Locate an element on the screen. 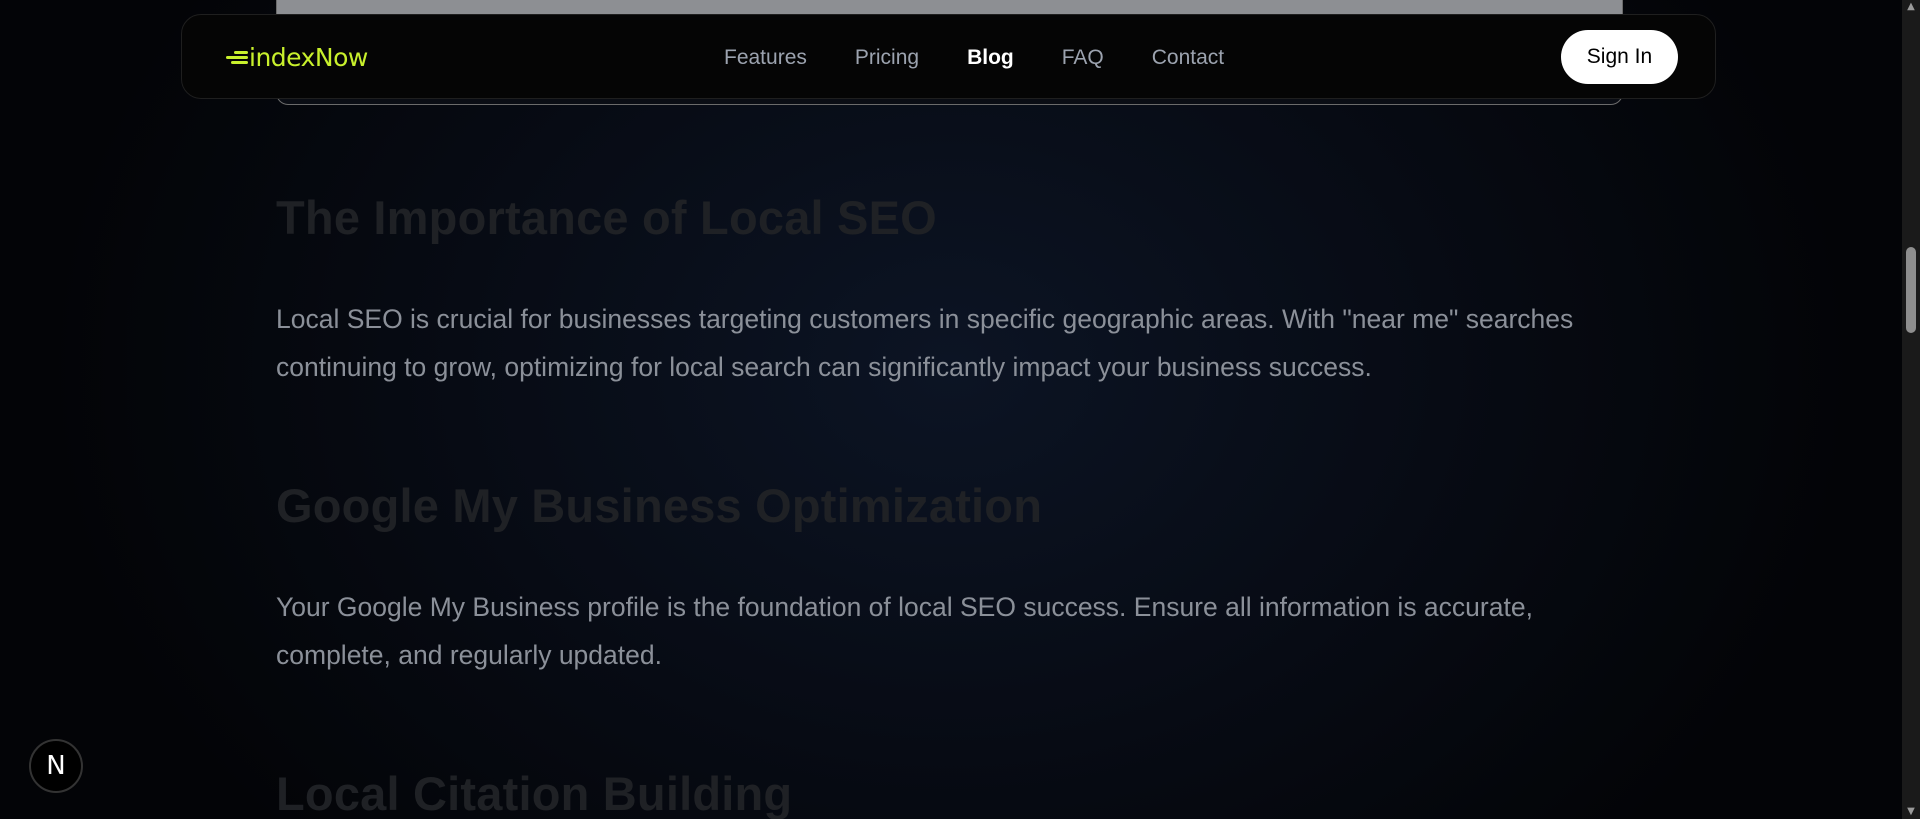 This screenshot has width=1920, height=819. logo: indexNow is located at coordinates (296, 57).